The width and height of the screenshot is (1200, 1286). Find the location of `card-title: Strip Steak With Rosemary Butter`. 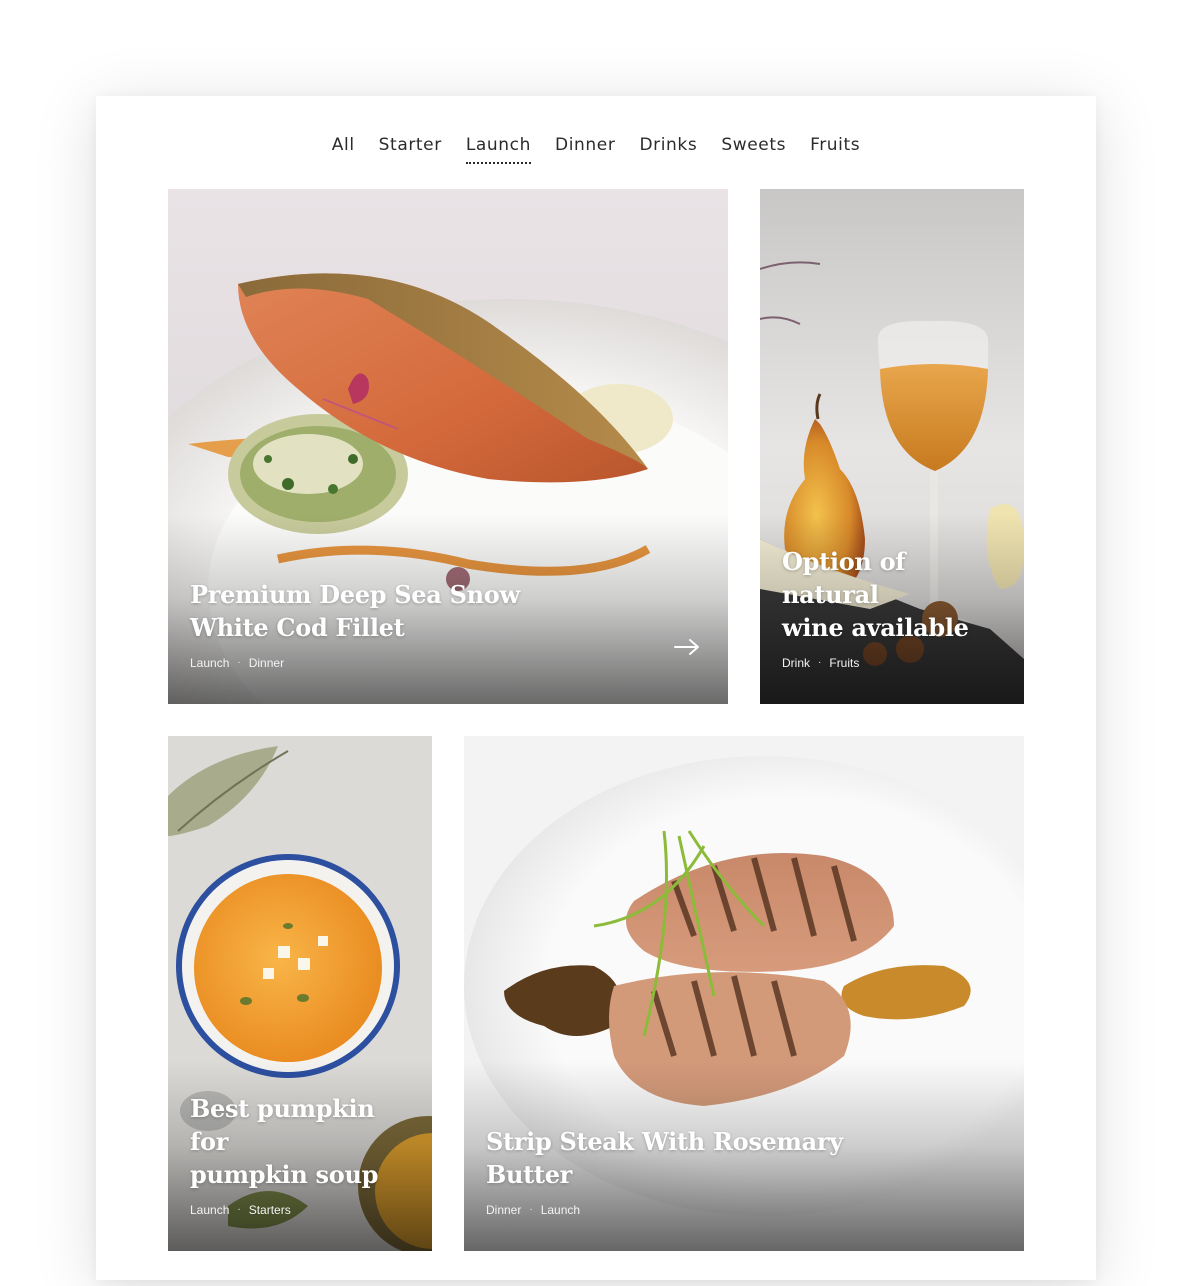

card-title: Strip Steak With Rosemary Butter is located at coordinates (744, 1158).